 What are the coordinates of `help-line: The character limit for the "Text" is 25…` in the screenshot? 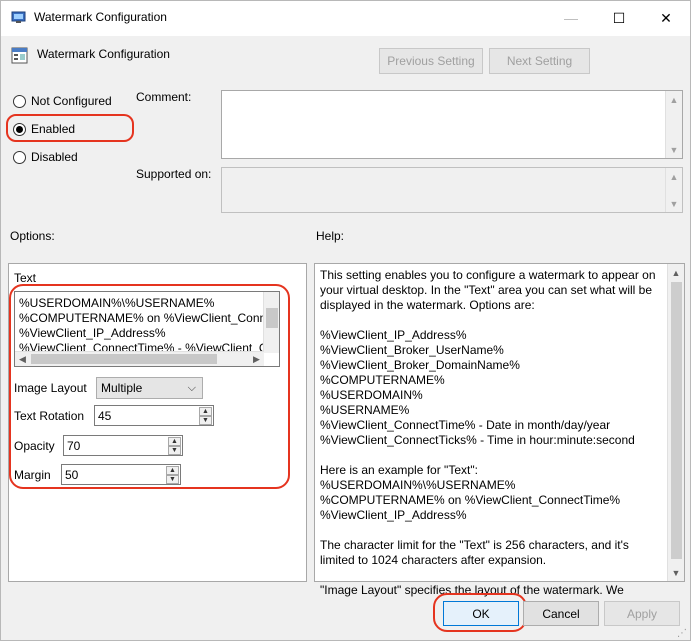 It's located at (474, 545).